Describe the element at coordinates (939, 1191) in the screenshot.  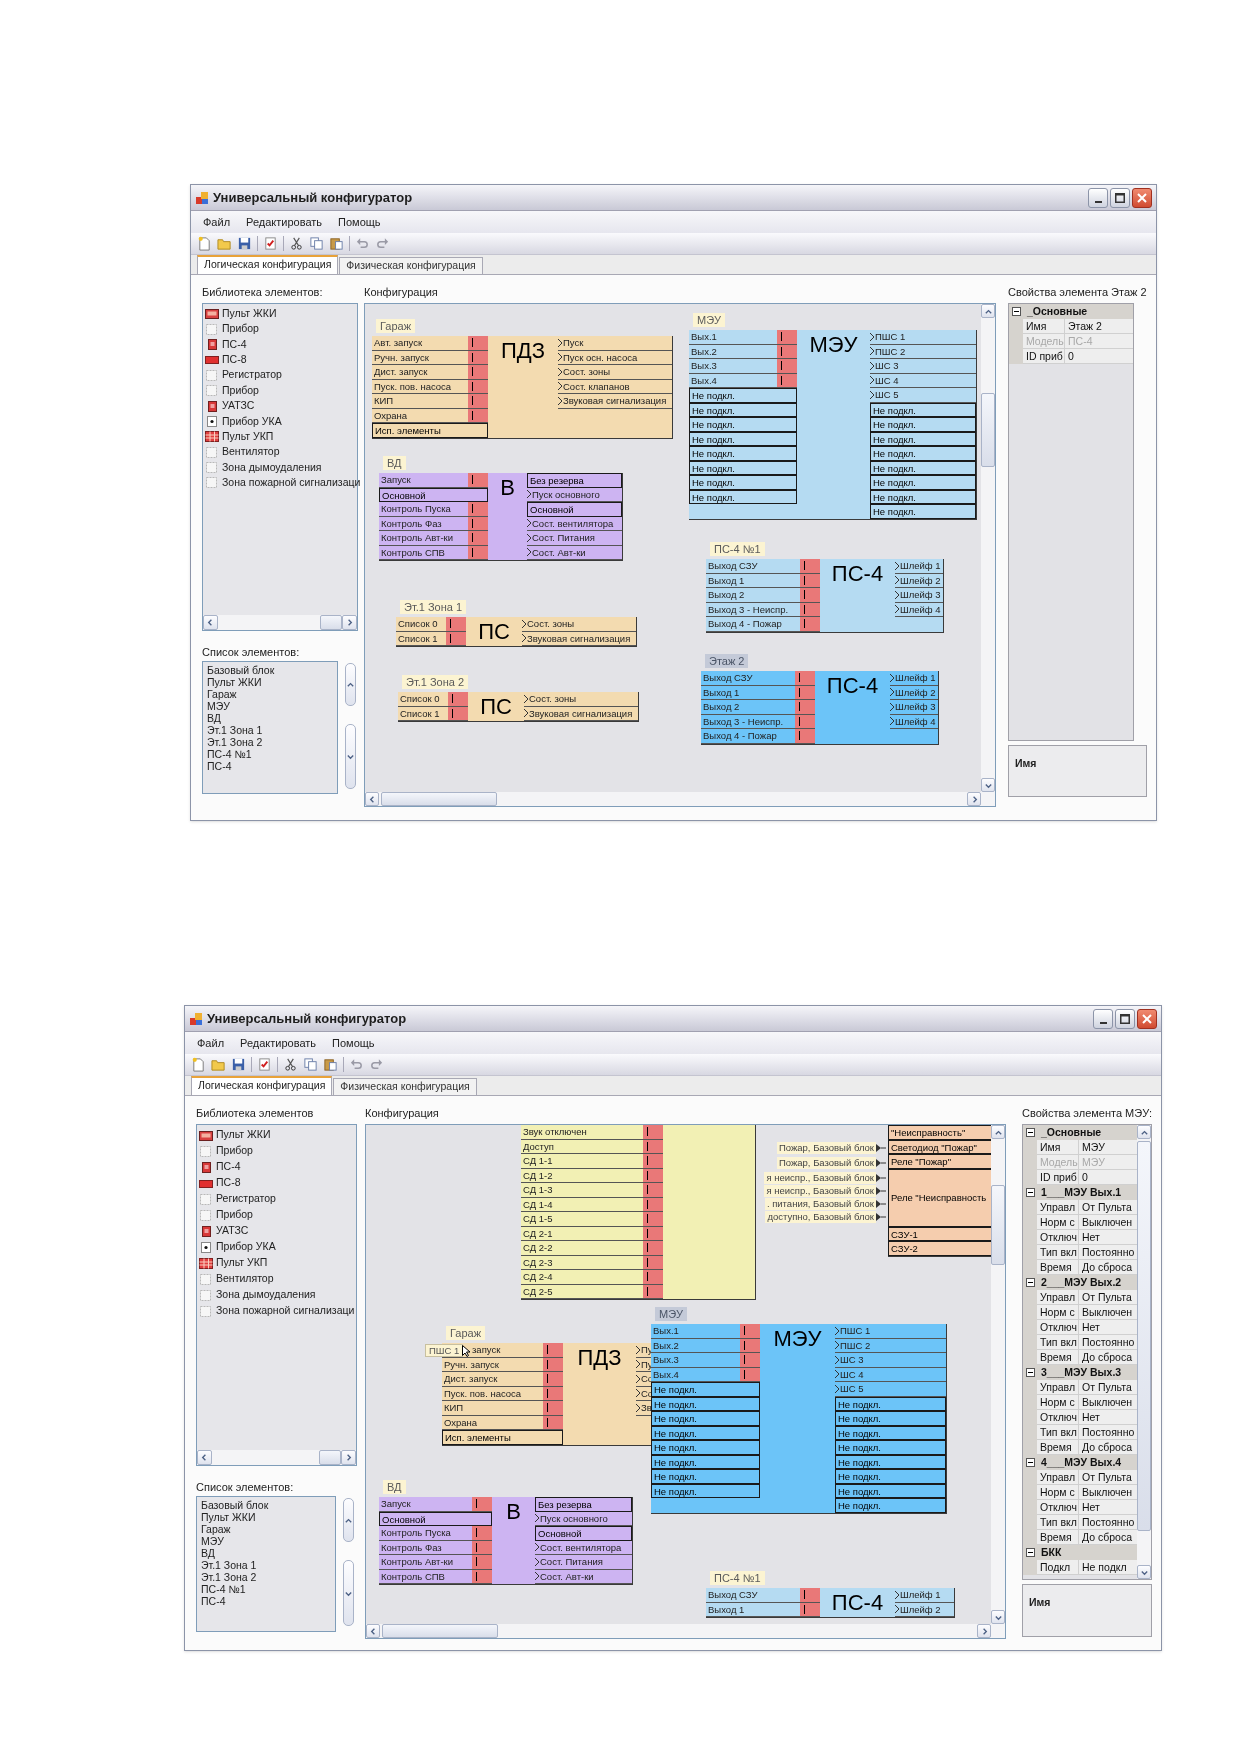
I see `device-block: "Неисправность" Светодиод "Пожар" Реле "Пожар" Реле "Неисправность СЗУ-1 СЗУ-2` at that location.